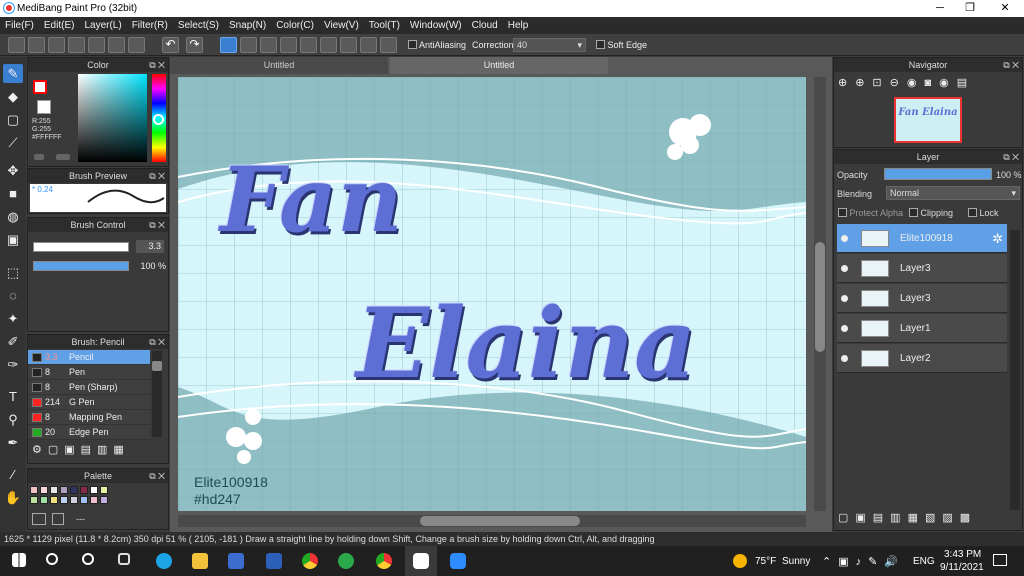 The height and width of the screenshot is (576, 1024). Describe the element at coordinates (13, 341) in the screenshot. I see `select-pen-icon: ✐` at that location.